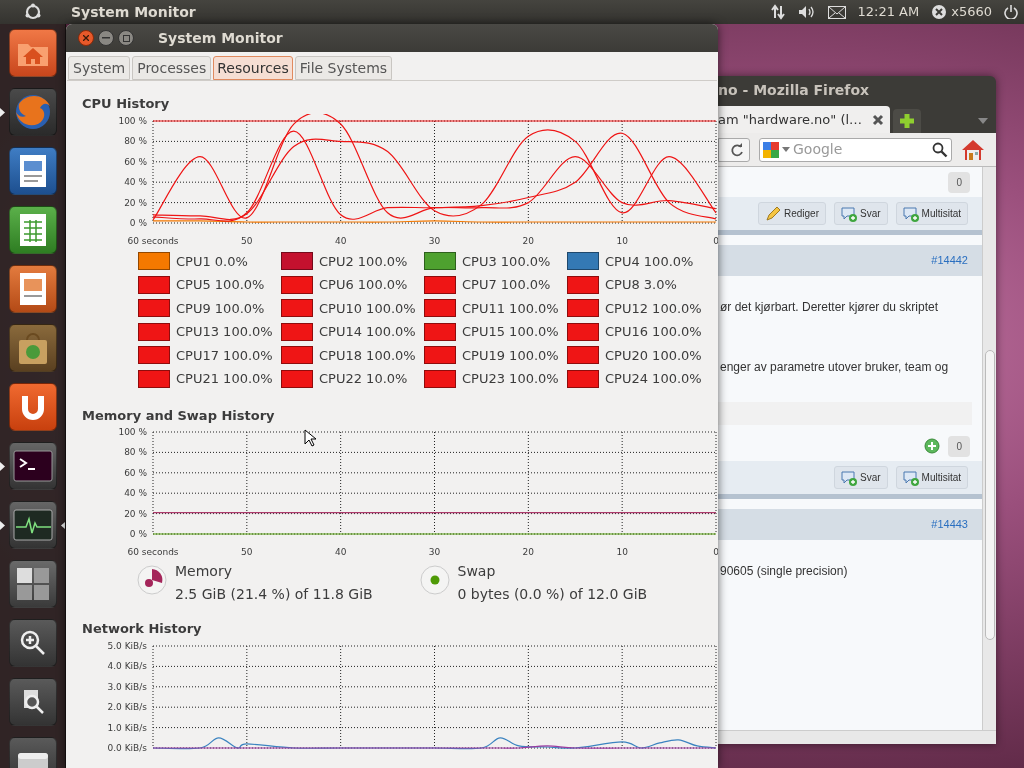 Image resolution: width=1024 pixels, height=768 pixels. Describe the element at coordinates (133, 12) in the screenshot. I see `app-title: System Monitor` at that location.